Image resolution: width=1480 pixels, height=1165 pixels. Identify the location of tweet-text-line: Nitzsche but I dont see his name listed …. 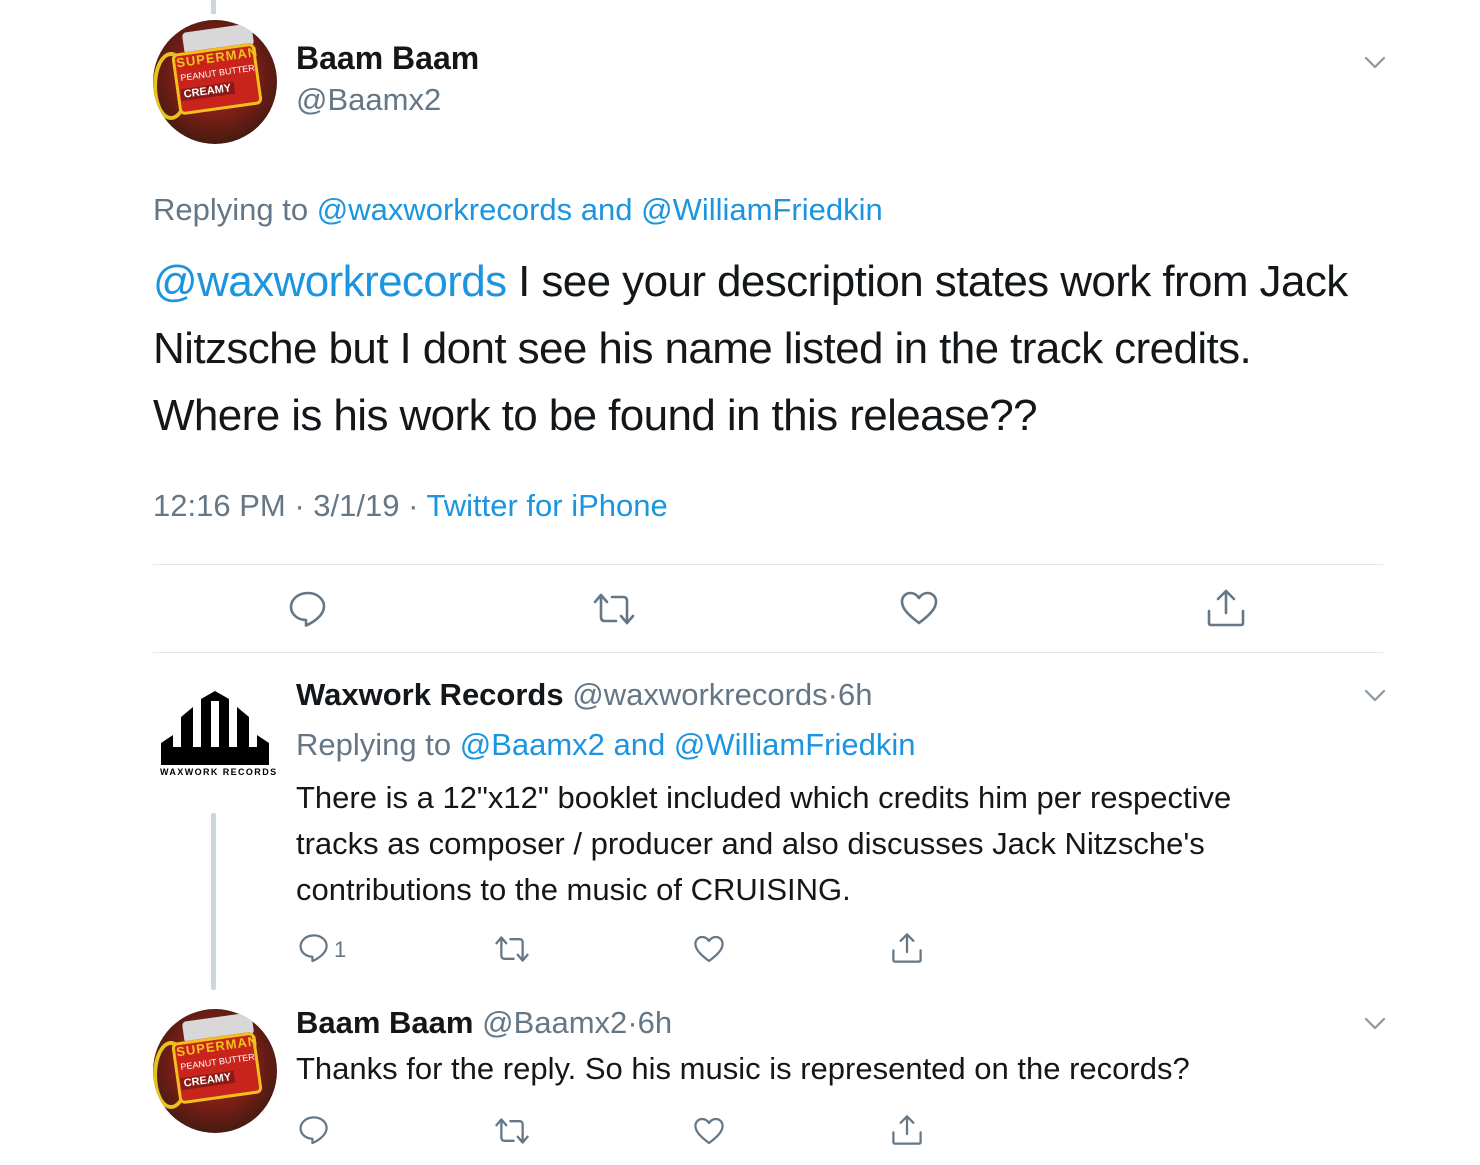
(702, 348).